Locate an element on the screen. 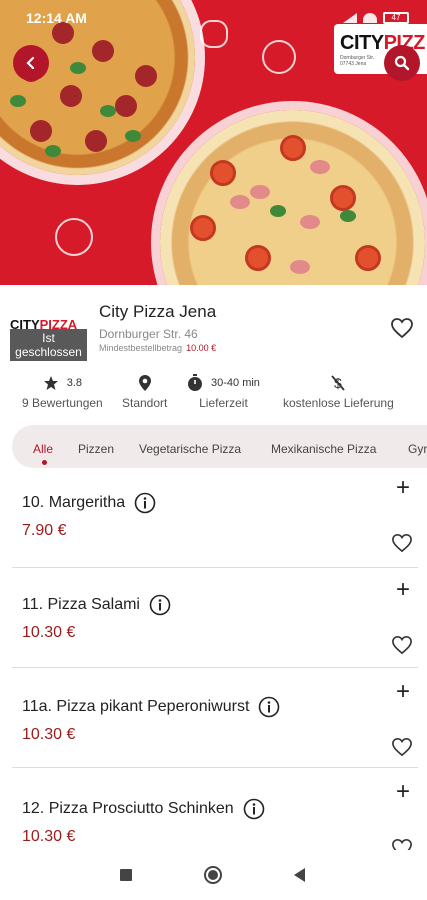  restaurant-address: Dornburger Str. 46 is located at coordinates (148, 334).